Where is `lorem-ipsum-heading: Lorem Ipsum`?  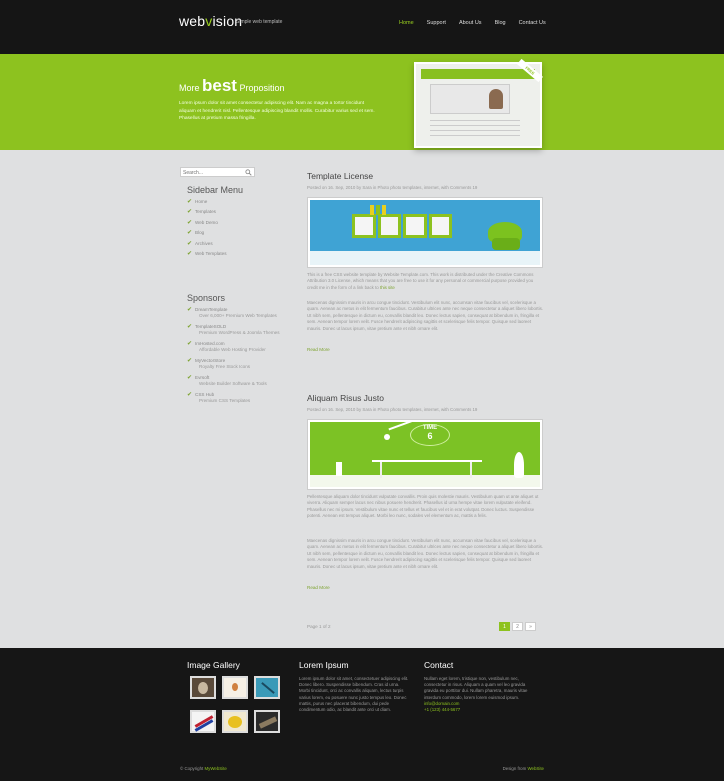 lorem-ipsum-heading: Lorem Ipsum is located at coordinates (324, 665).